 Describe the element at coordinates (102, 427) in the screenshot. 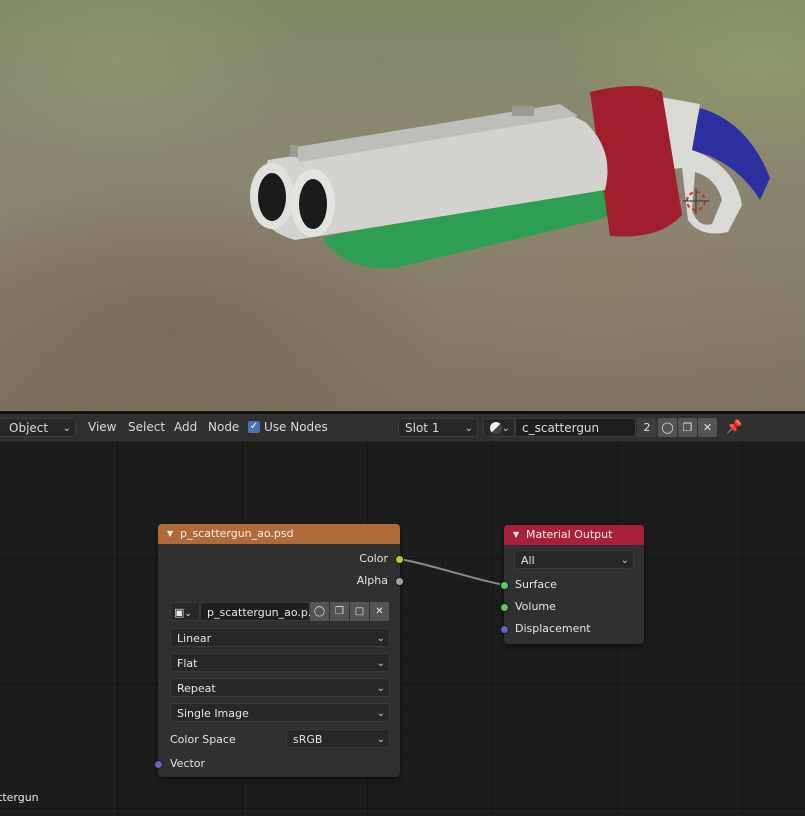

I see `menu-view: View` at that location.